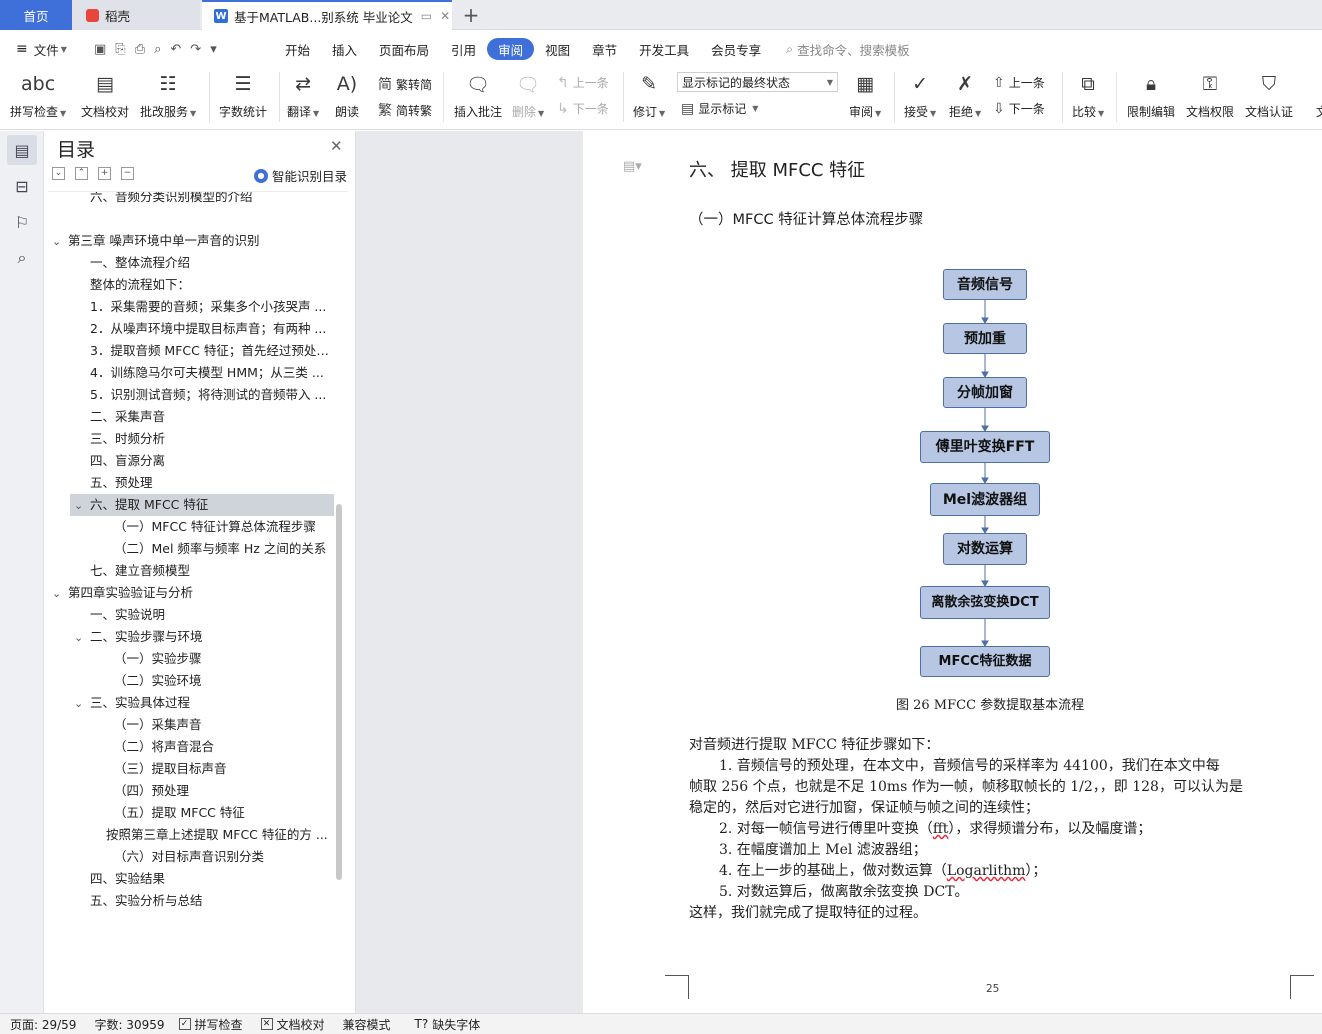  Describe the element at coordinates (404, 49) in the screenshot. I see `menu-layout: 页面布局` at that location.